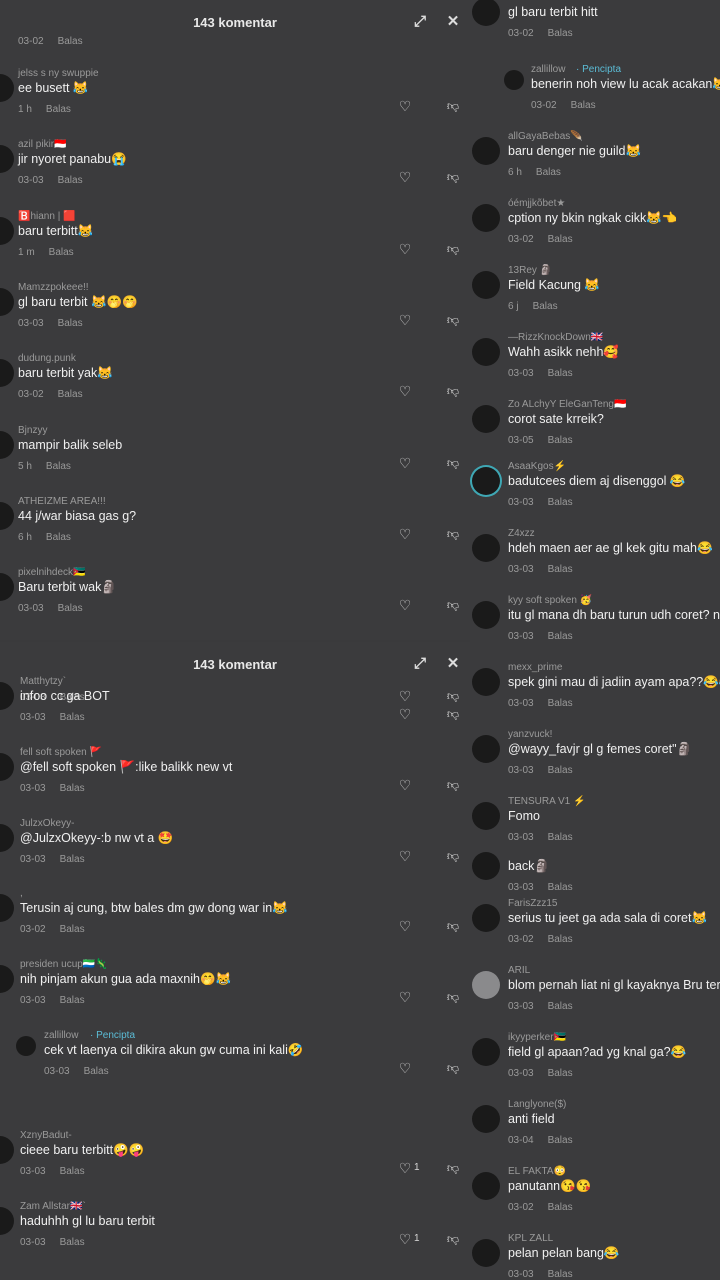 Image resolution: width=720 pixels, height=1280 pixels. I want to click on comment-username: FarisZzz15, so click(532, 903).